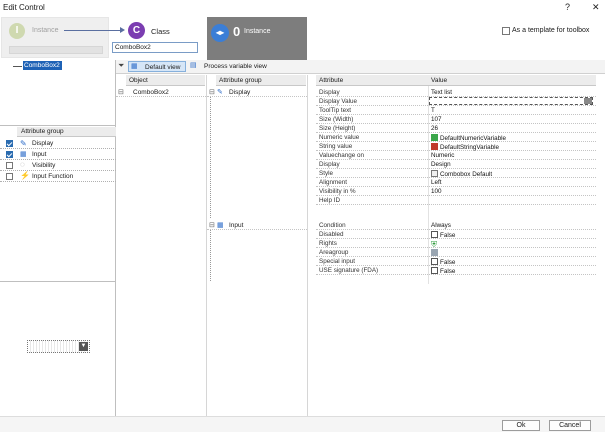 This screenshot has height=432, width=605. I want to click on display-value-input, so click(511, 101).